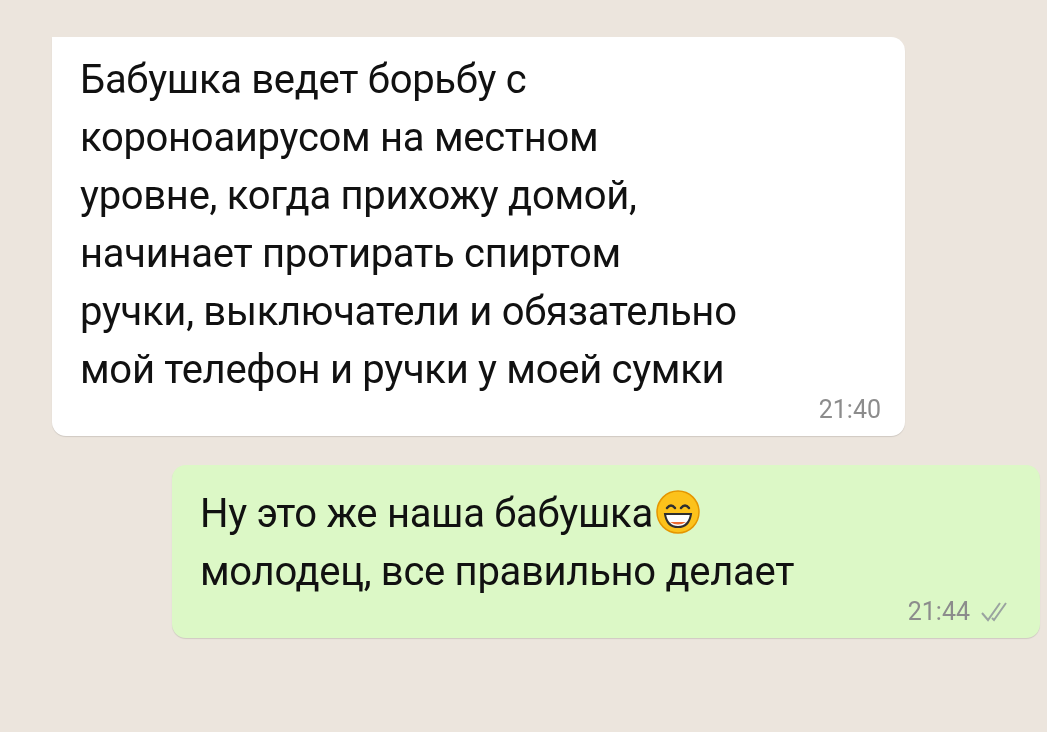 Image resolution: width=1047 pixels, height=732 pixels. I want to click on message-text: молодец, все правильно делает, so click(497, 571).